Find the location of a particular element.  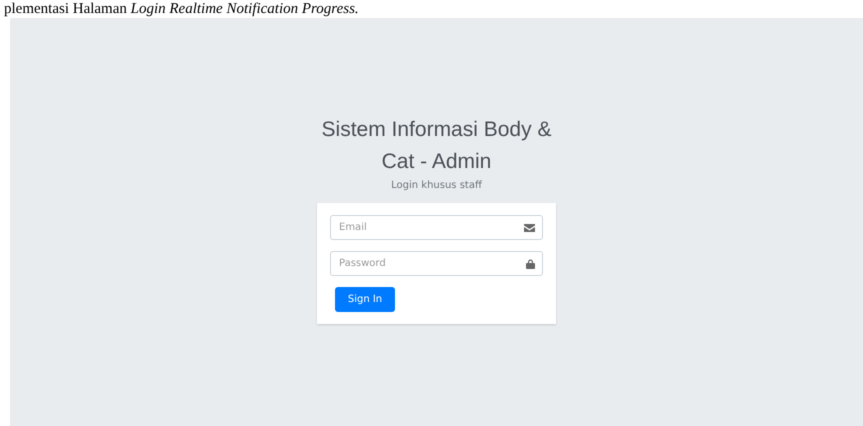

lock-icon is located at coordinates (530, 263).